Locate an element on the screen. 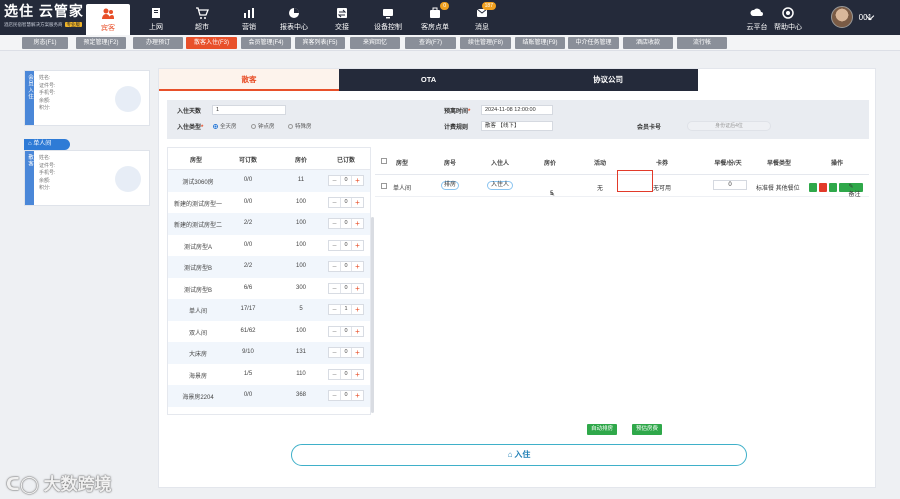 Image resolution: width=900 pixels, height=499 pixels. booked-count-stepper: −1 + is located at coordinates (346, 309).